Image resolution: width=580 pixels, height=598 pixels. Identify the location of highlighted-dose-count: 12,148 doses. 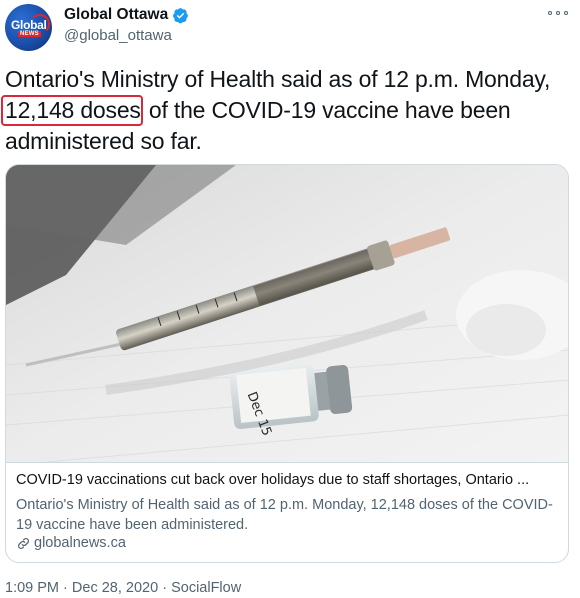
(72, 110).